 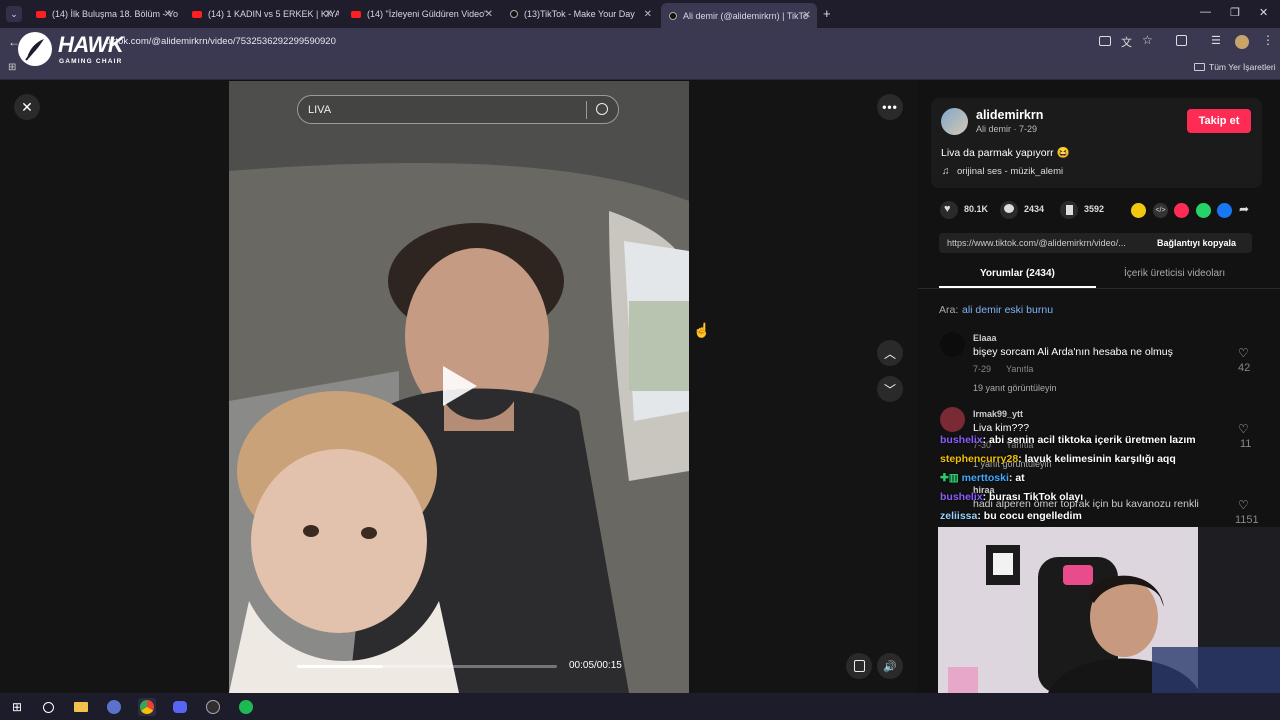 What do you see at coordinates (1009, 210) in the screenshot?
I see `comment-button` at bounding box center [1009, 210].